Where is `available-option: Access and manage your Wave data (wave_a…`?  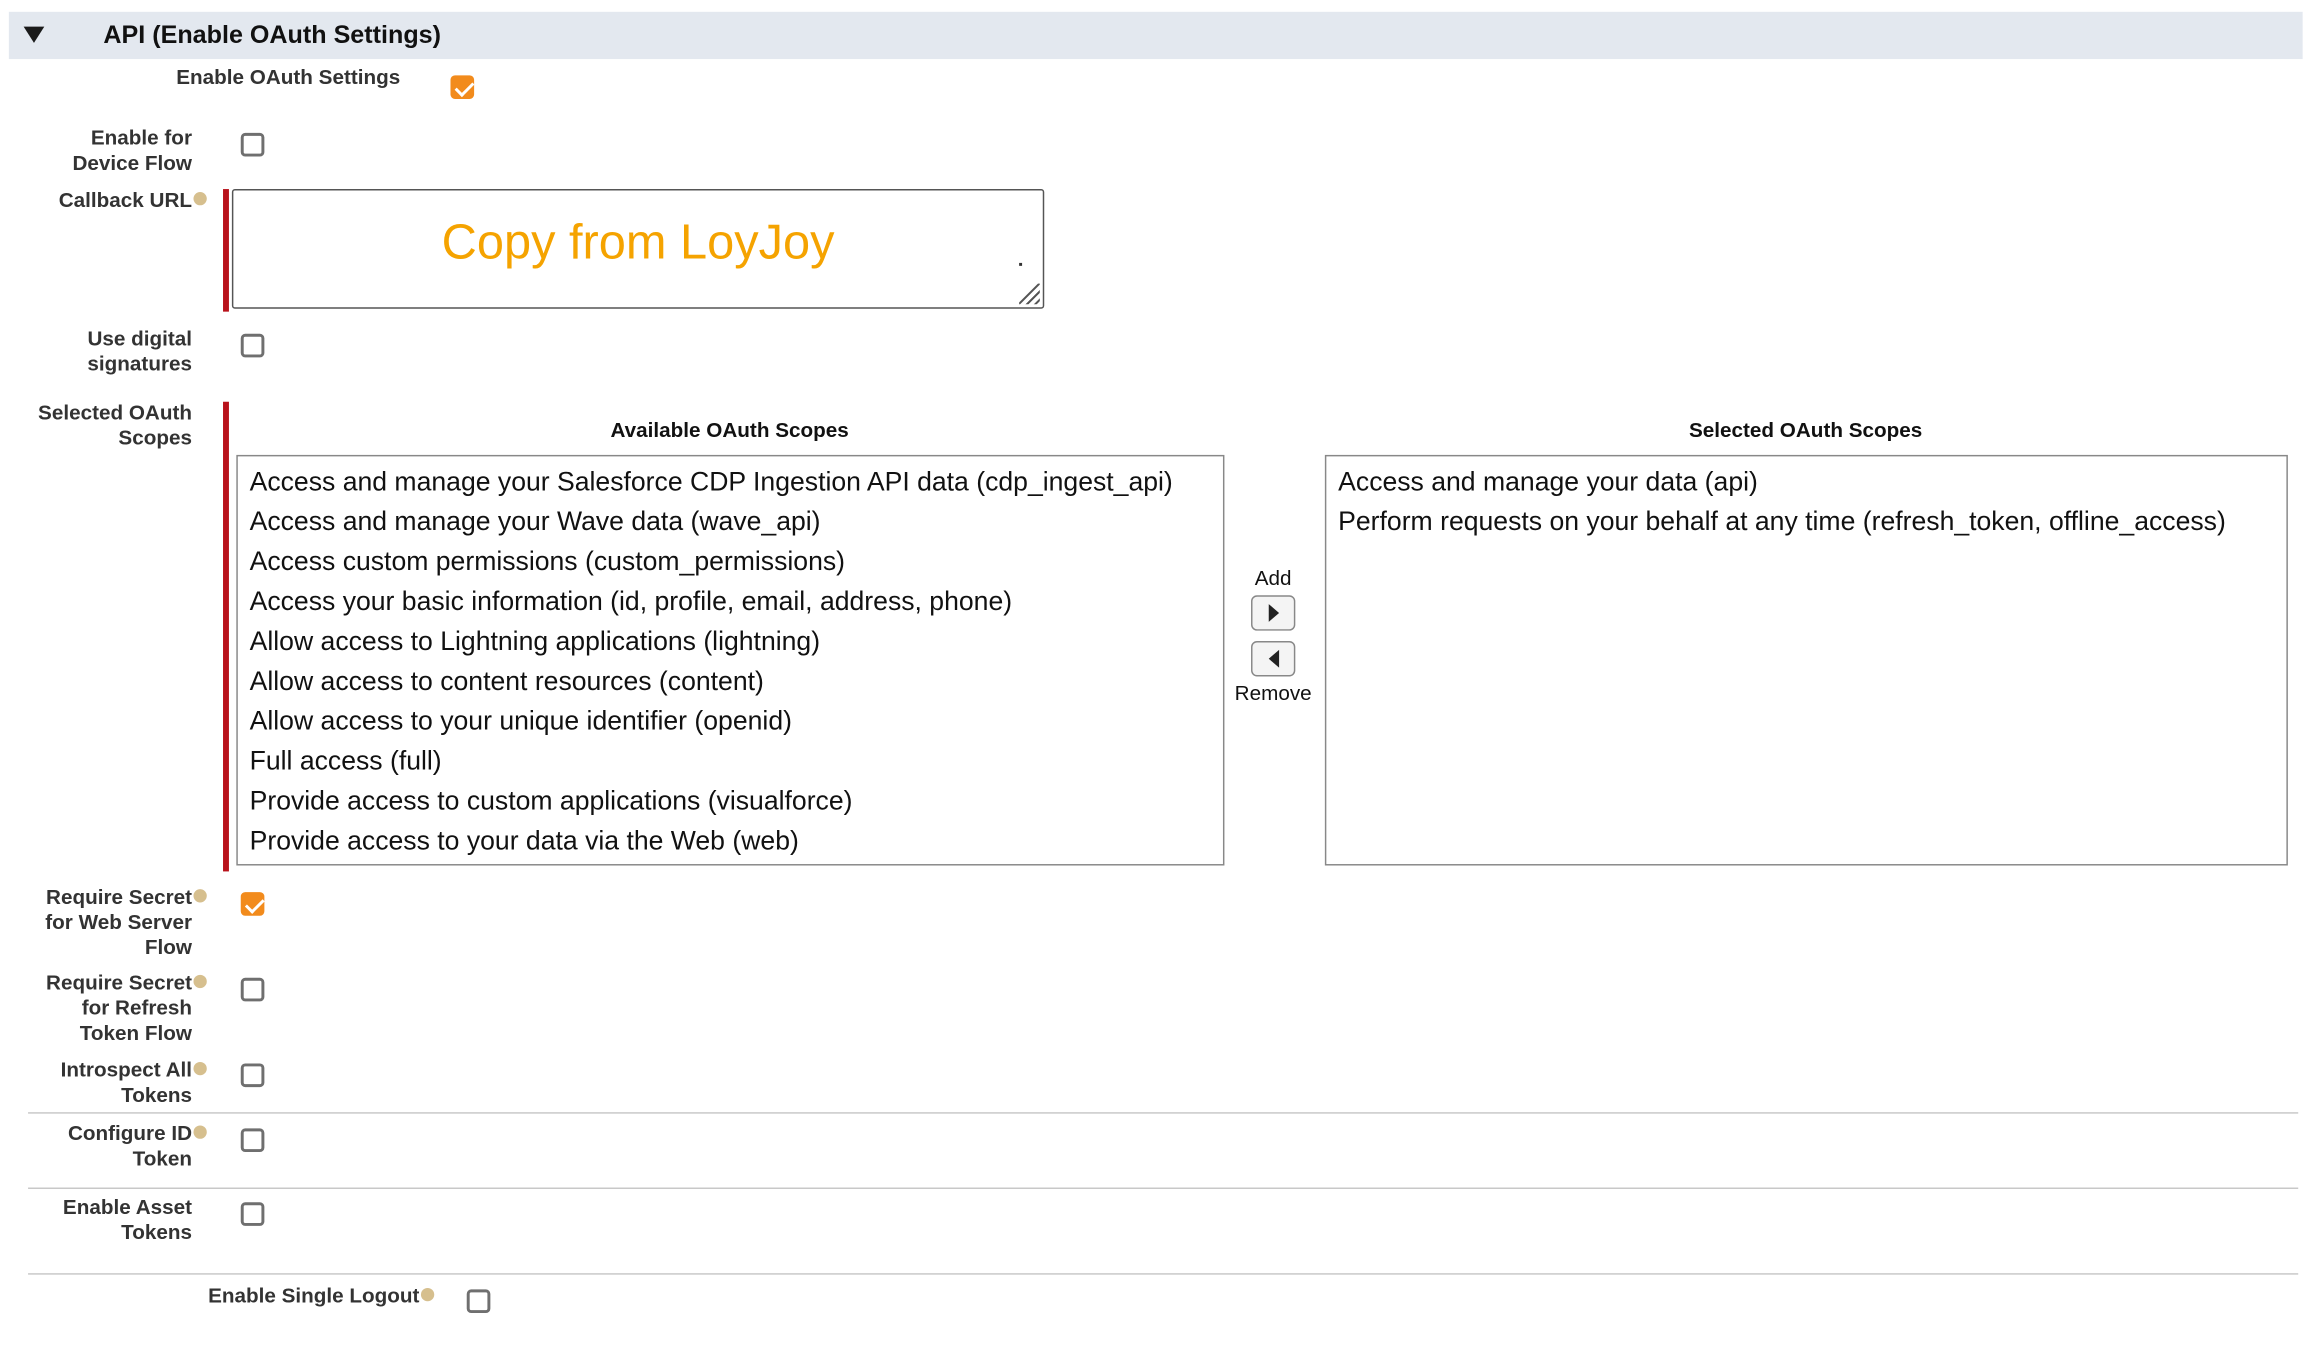
available-option: Access and manage your Wave data (wave_a… is located at coordinates (730, 522).